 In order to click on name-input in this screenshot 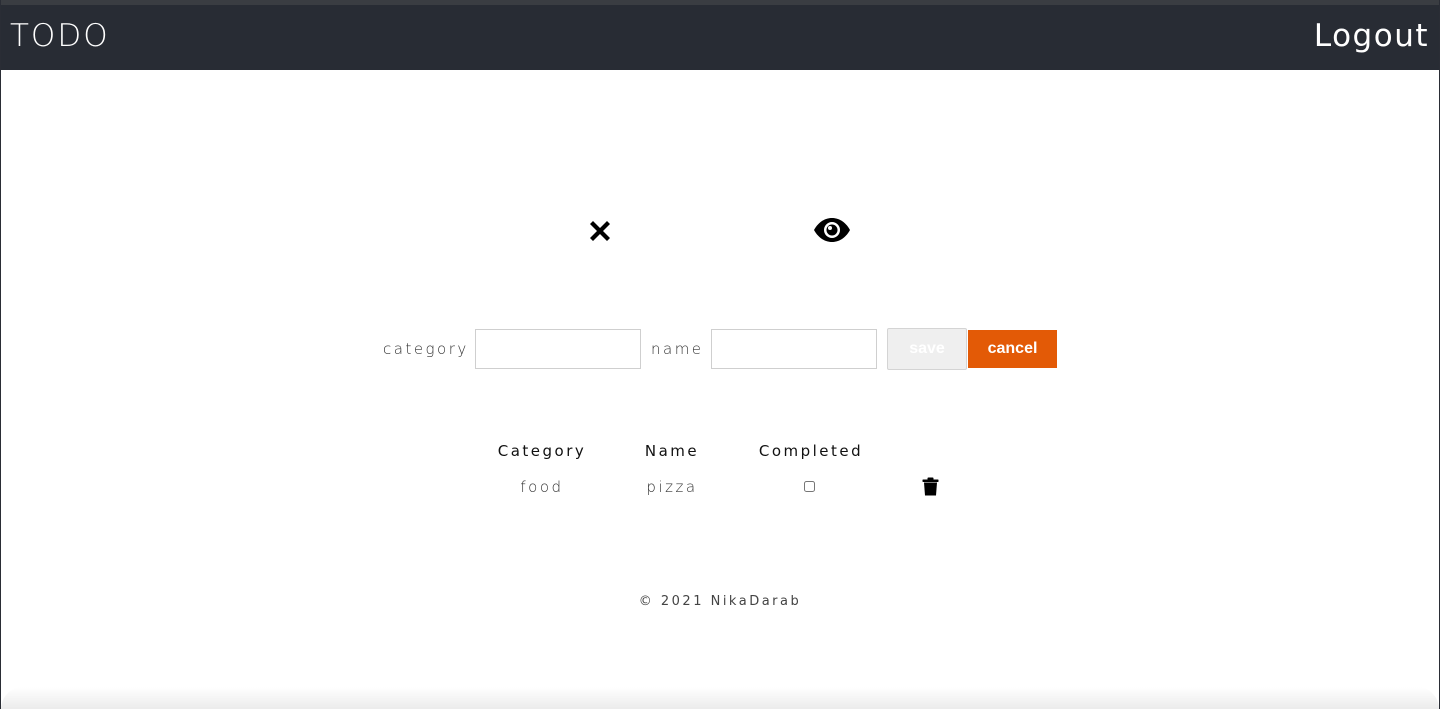, I will do `click(794, 349)`.